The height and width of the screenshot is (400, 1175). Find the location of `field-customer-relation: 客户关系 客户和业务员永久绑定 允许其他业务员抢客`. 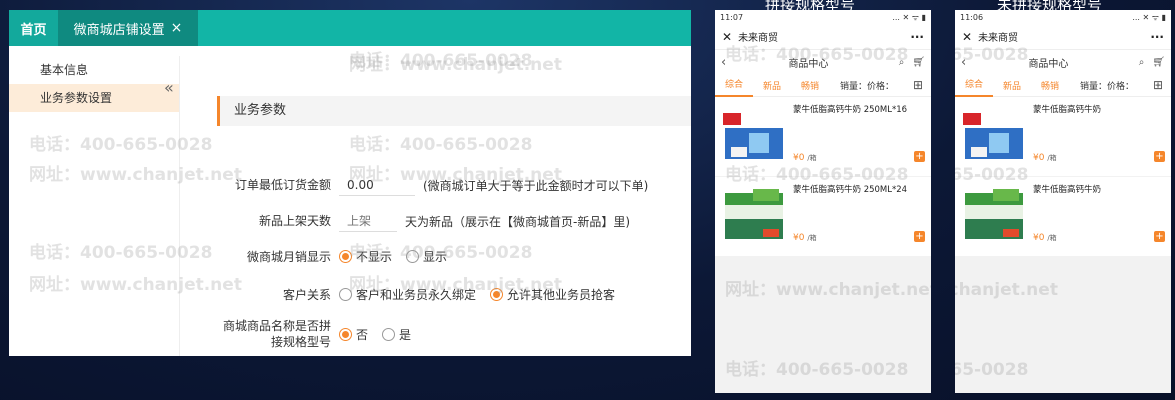

field-customer-relation: 客户关系 客户和业务员永久绑定 允许其他业务员抢客 is located at coordinates (404, 294).